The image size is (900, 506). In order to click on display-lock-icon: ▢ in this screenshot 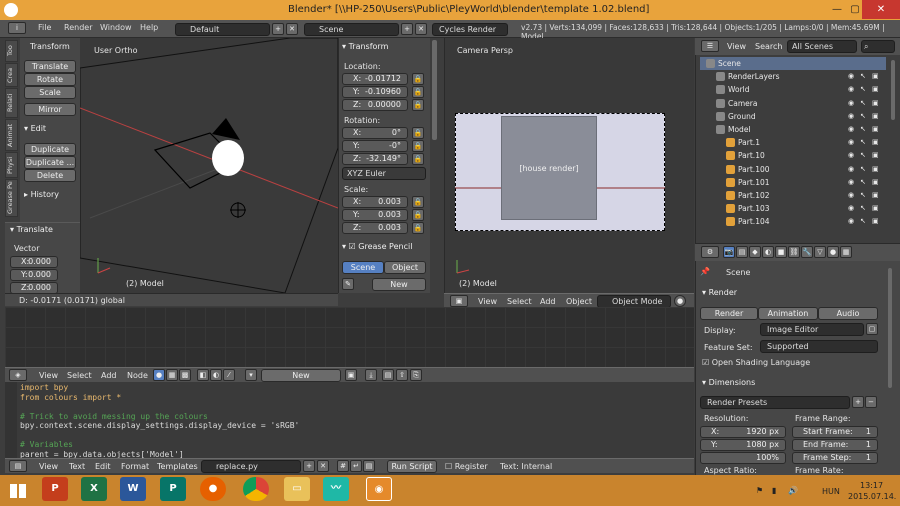, I will do `click(872, 329)`.